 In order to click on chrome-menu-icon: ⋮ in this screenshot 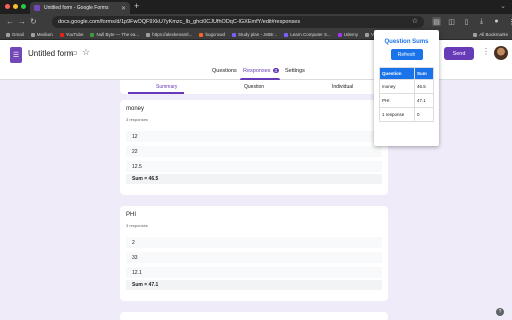, I will do `click(509, 21)`.